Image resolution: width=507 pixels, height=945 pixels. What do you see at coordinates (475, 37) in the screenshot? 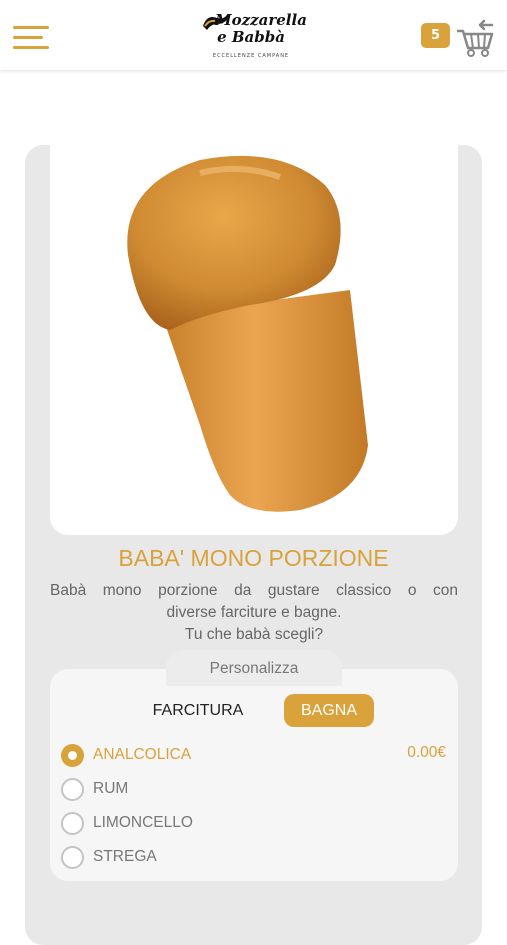
I see `shopping-cart-icon` at bounding box center [475, 37].